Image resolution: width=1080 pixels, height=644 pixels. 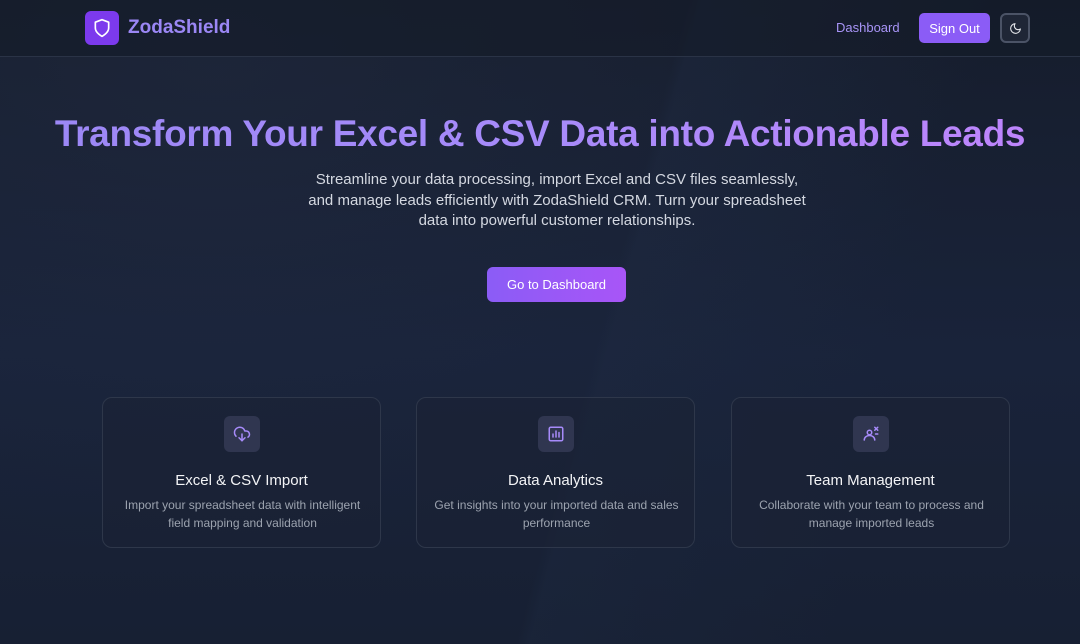 I want to click on cloud-download-icon, so click(x=242, y=434).